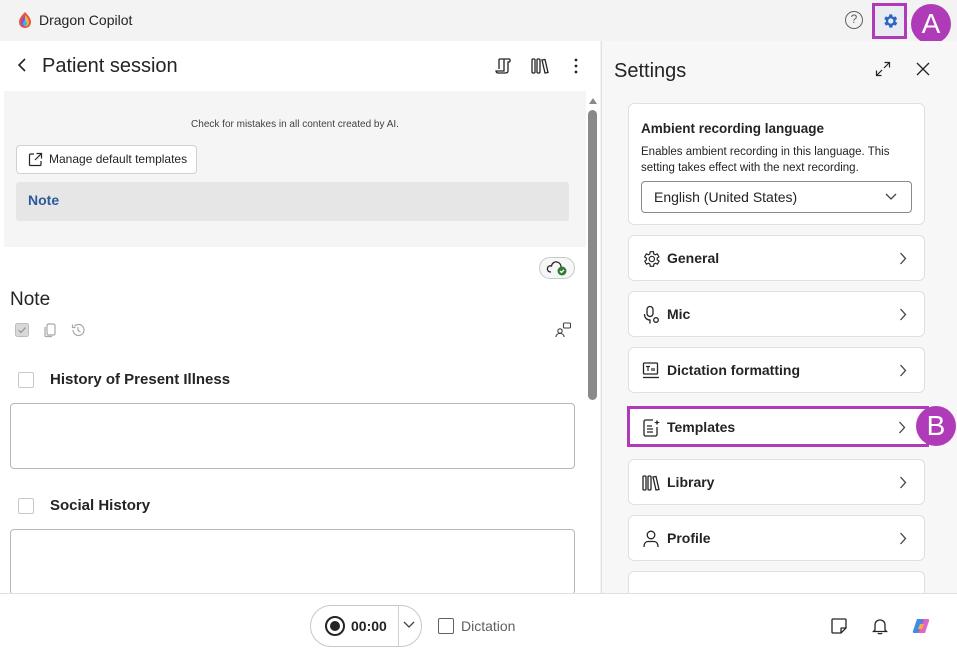  What do you see at coordinates (25, 20) in the screenshot?
I see `dragon-copilot-logo-icon` at bounding box center [25, 20].